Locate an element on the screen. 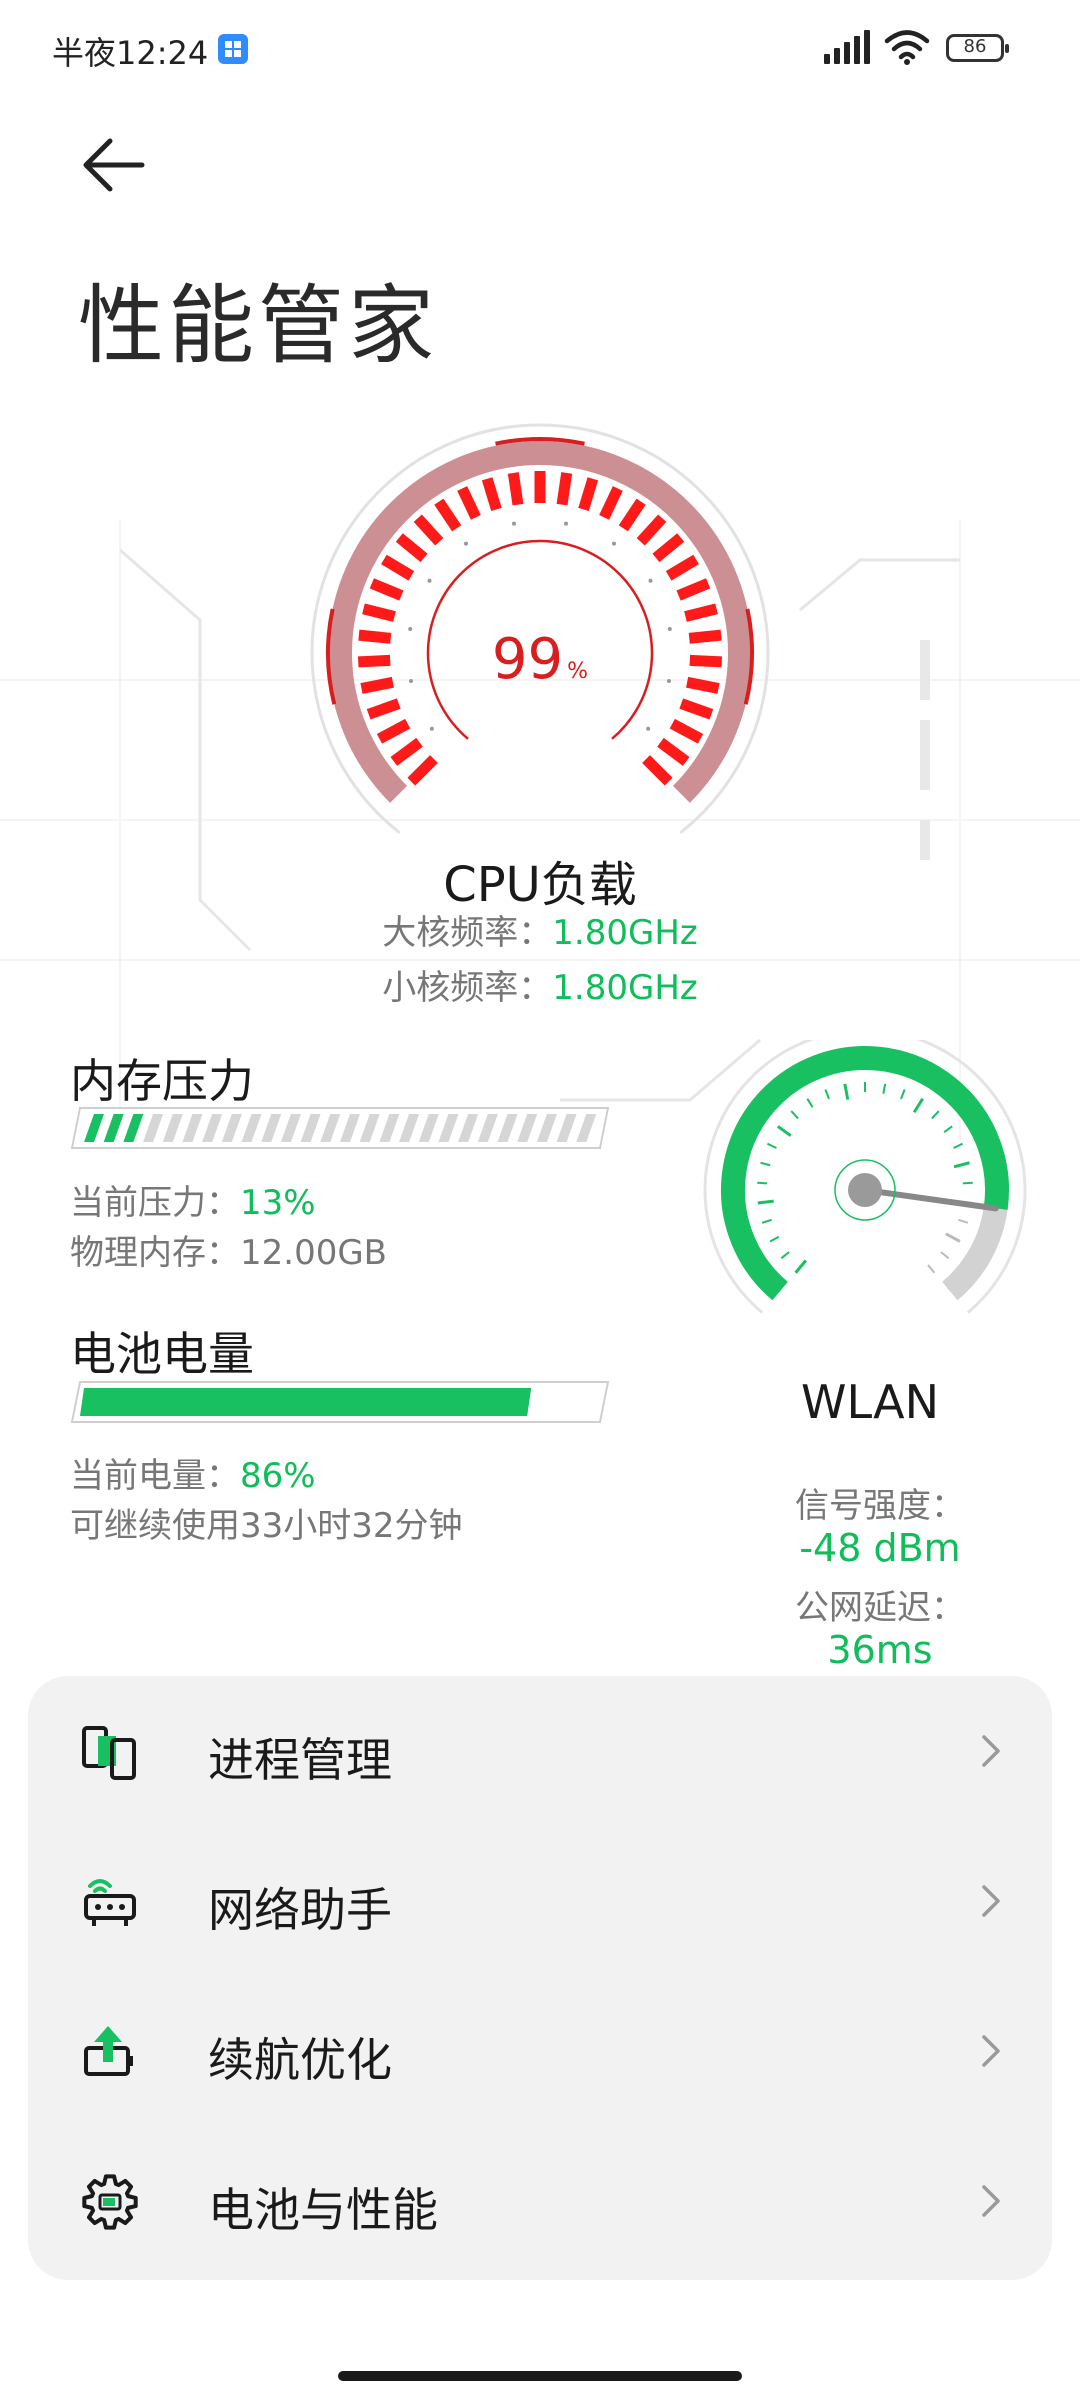 The image size is (1080, 2400). battery-boost-icon is located at coordinates (108, 2051).